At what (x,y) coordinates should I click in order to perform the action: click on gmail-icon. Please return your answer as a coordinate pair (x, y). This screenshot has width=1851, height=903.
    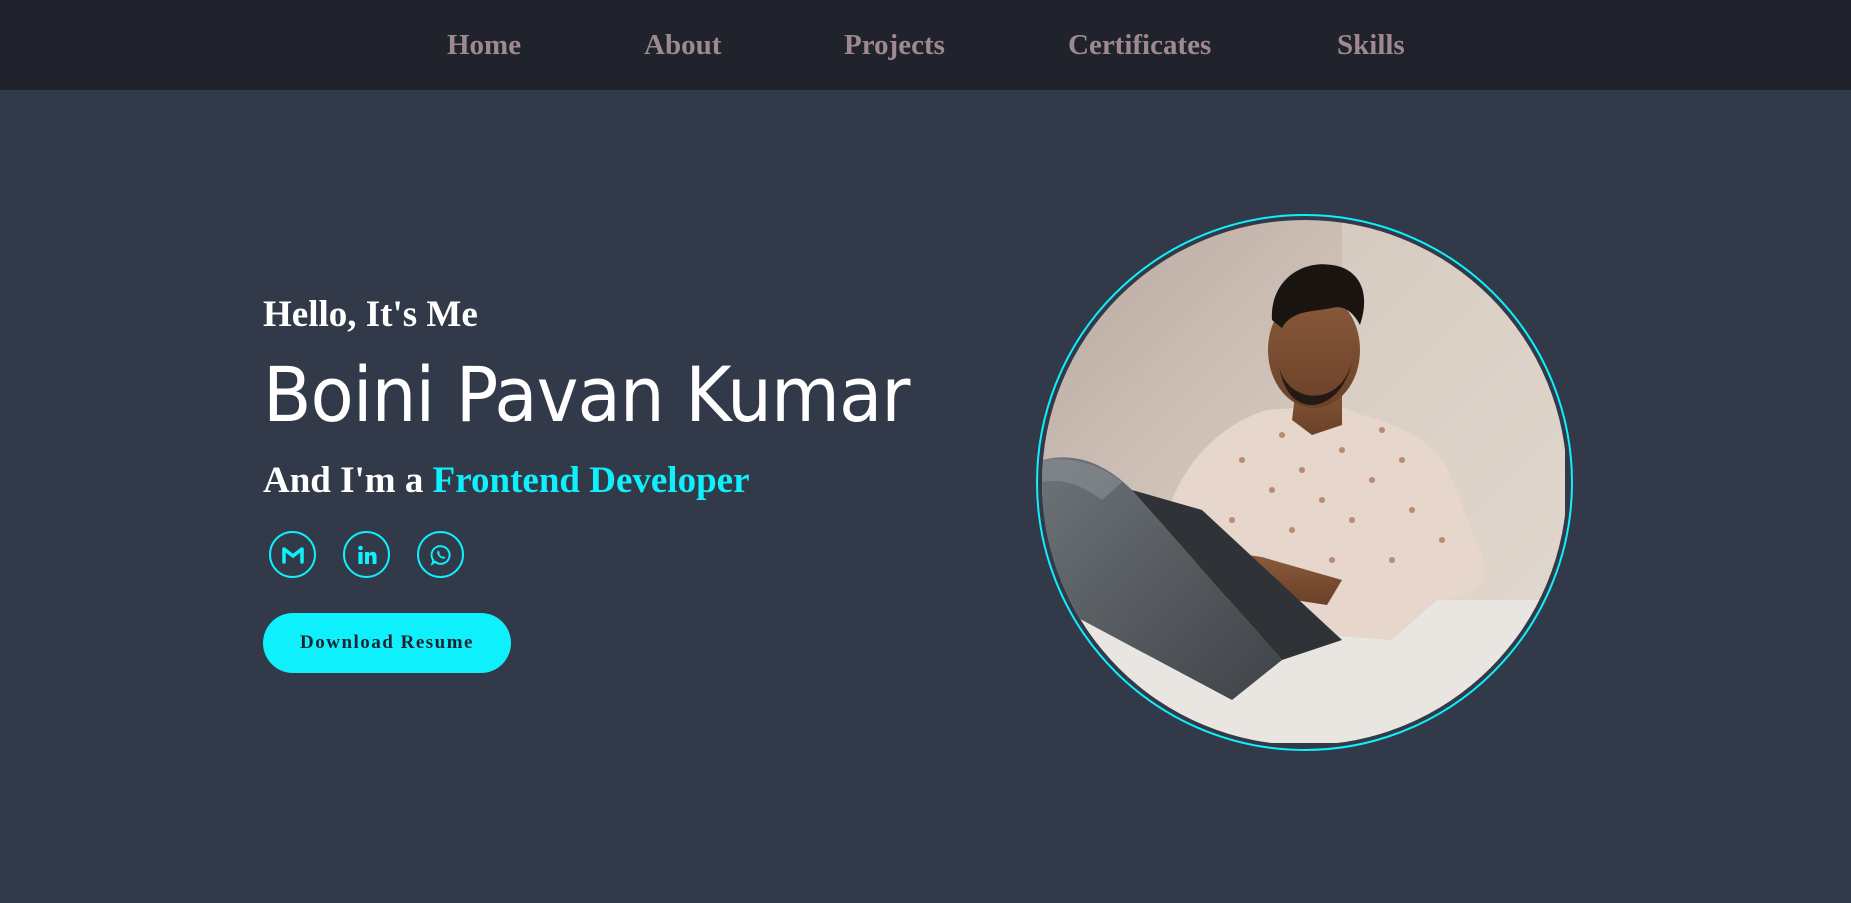
    Looking at the image, I should click on (292, 555).